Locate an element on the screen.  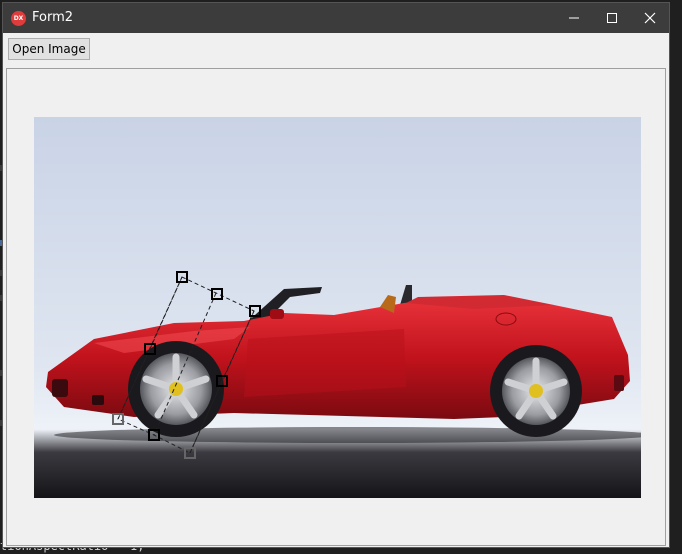
maximize-icon is located at coordinates (612, 18).